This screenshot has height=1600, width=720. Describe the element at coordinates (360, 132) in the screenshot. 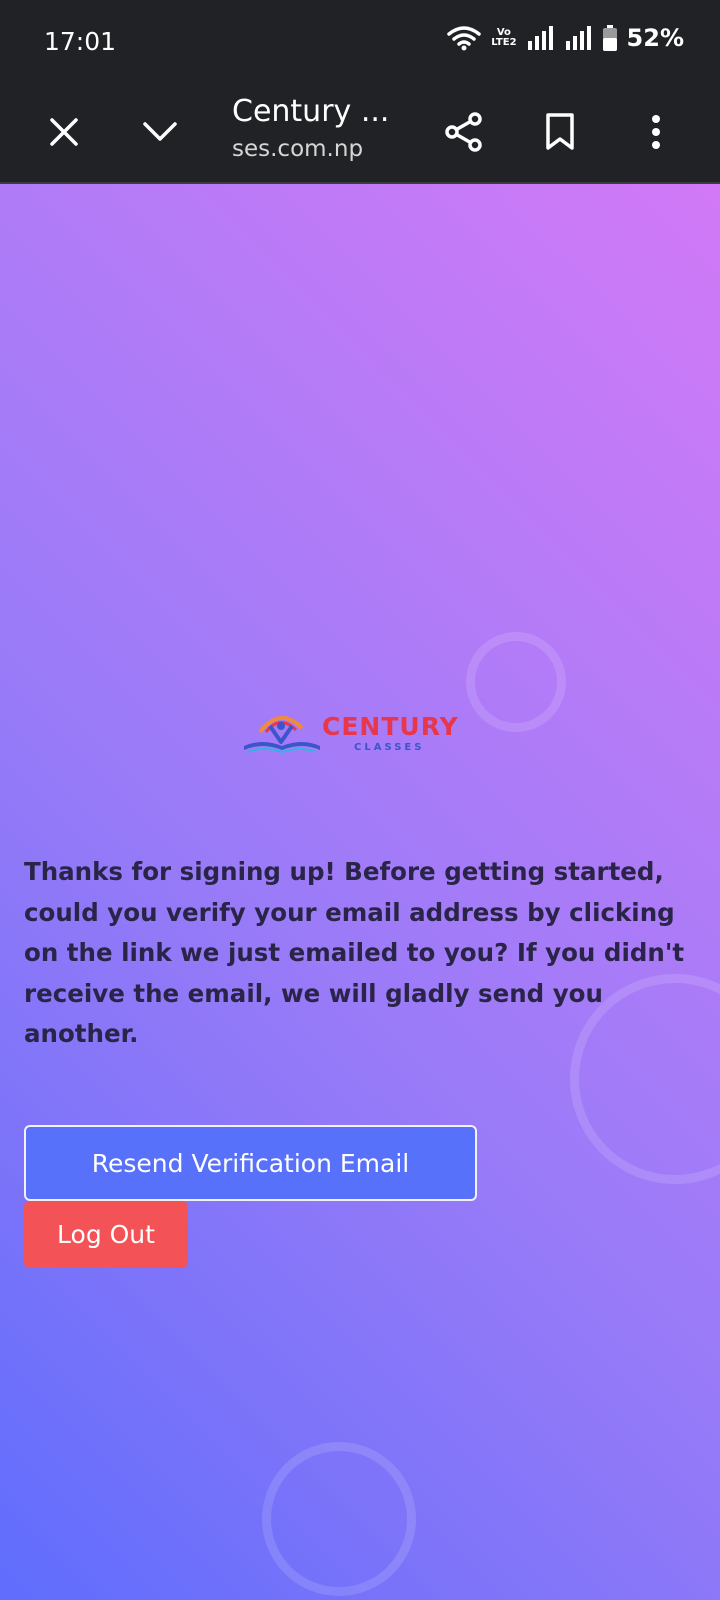

I see `browser-toolbar: Century ... ses.com.np` at that location.